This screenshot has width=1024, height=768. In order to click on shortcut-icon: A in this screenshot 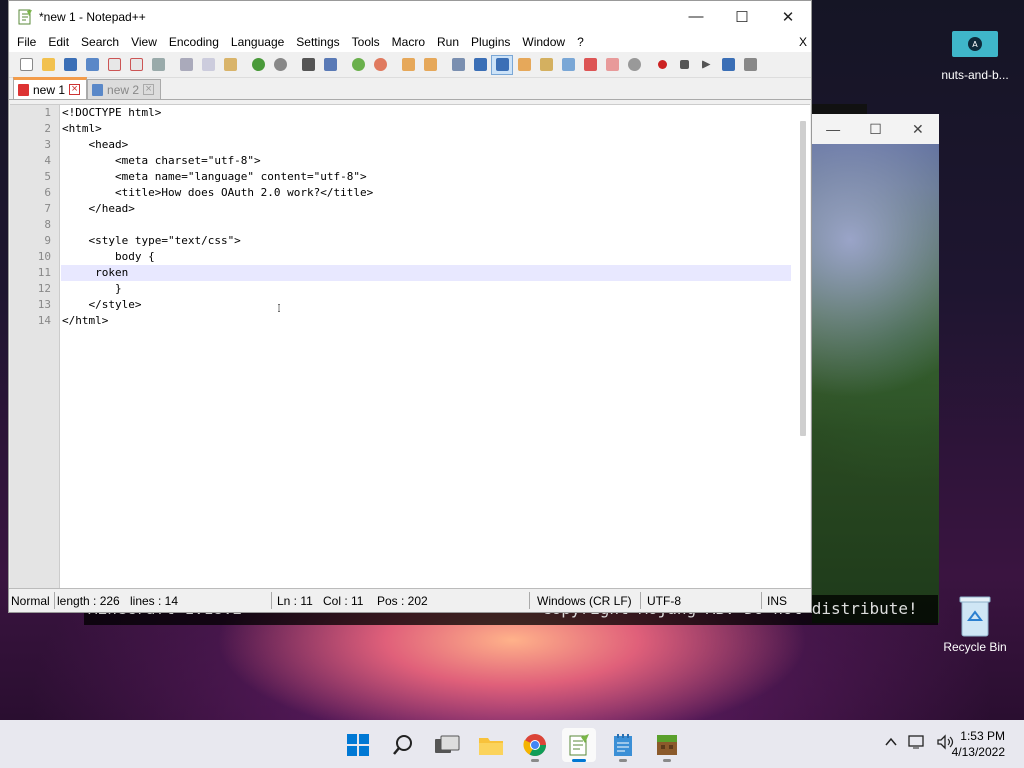, I will do `click(975, 44)`.